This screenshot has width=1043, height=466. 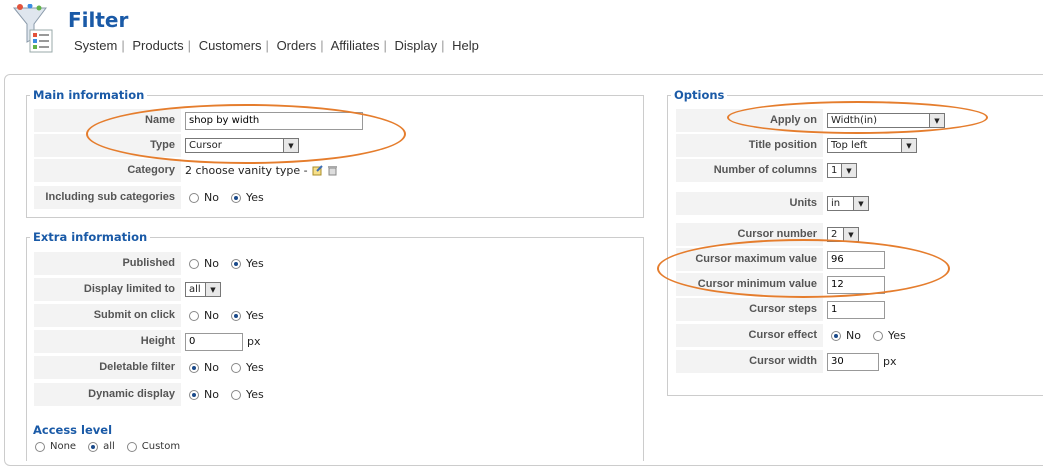 What do you see at coordinates (749, 145) in the screenshot?
I see `title-position-label: Title position` at bounding box center [749, 145].